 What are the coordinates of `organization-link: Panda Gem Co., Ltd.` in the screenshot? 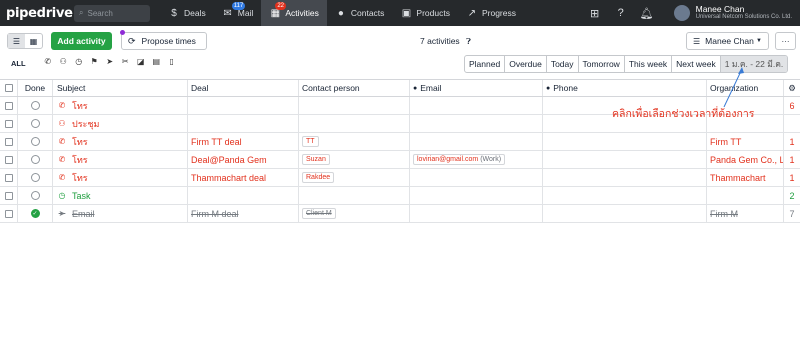 It's located at (746, 160).